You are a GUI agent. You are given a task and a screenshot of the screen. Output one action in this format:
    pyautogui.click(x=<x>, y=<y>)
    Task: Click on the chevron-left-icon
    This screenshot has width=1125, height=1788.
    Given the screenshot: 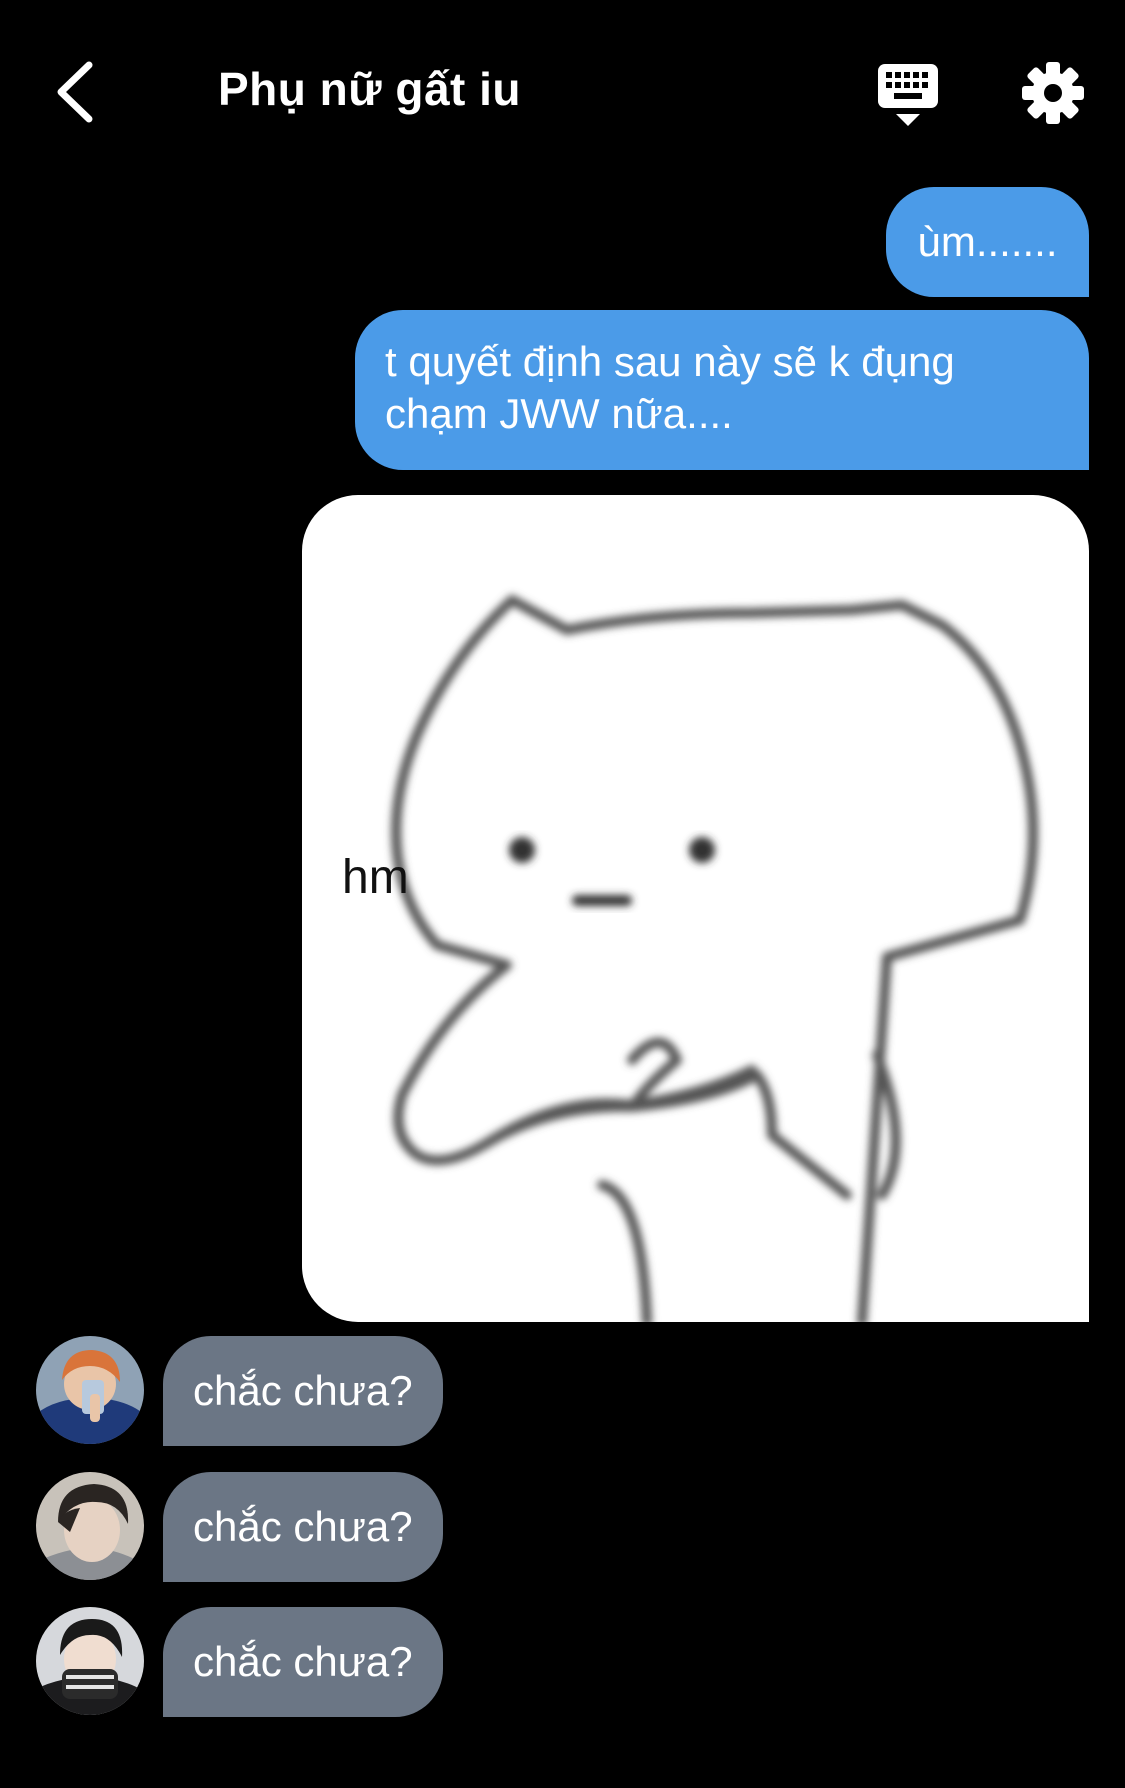 What is the action you would take?
    pyautogui.click(x=75, y=92)
    